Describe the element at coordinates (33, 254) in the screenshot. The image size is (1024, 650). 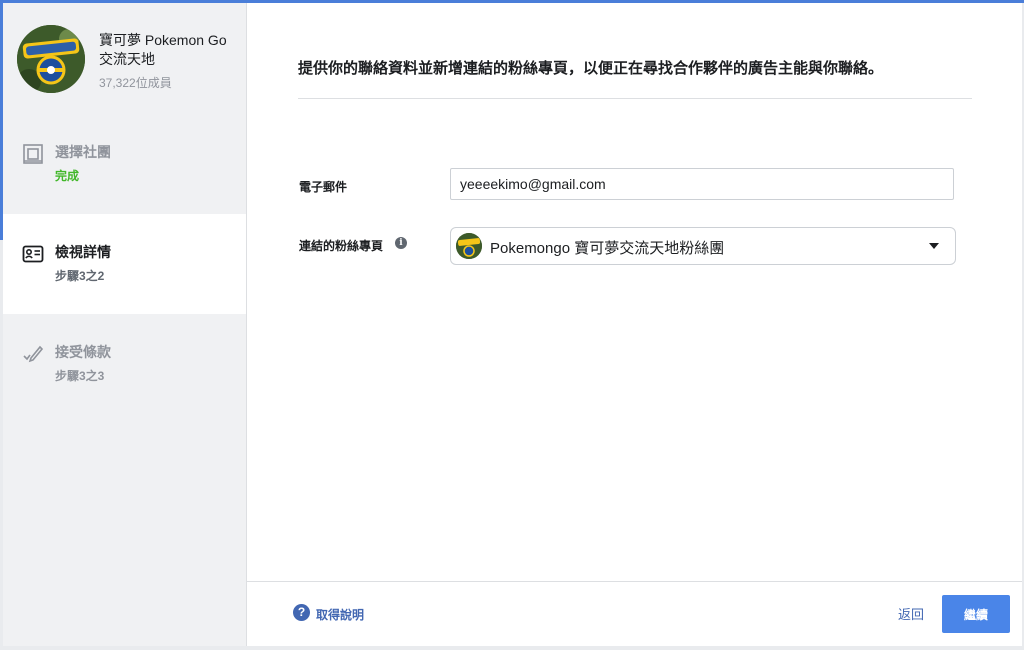
I see `id-card-icon` at that location.